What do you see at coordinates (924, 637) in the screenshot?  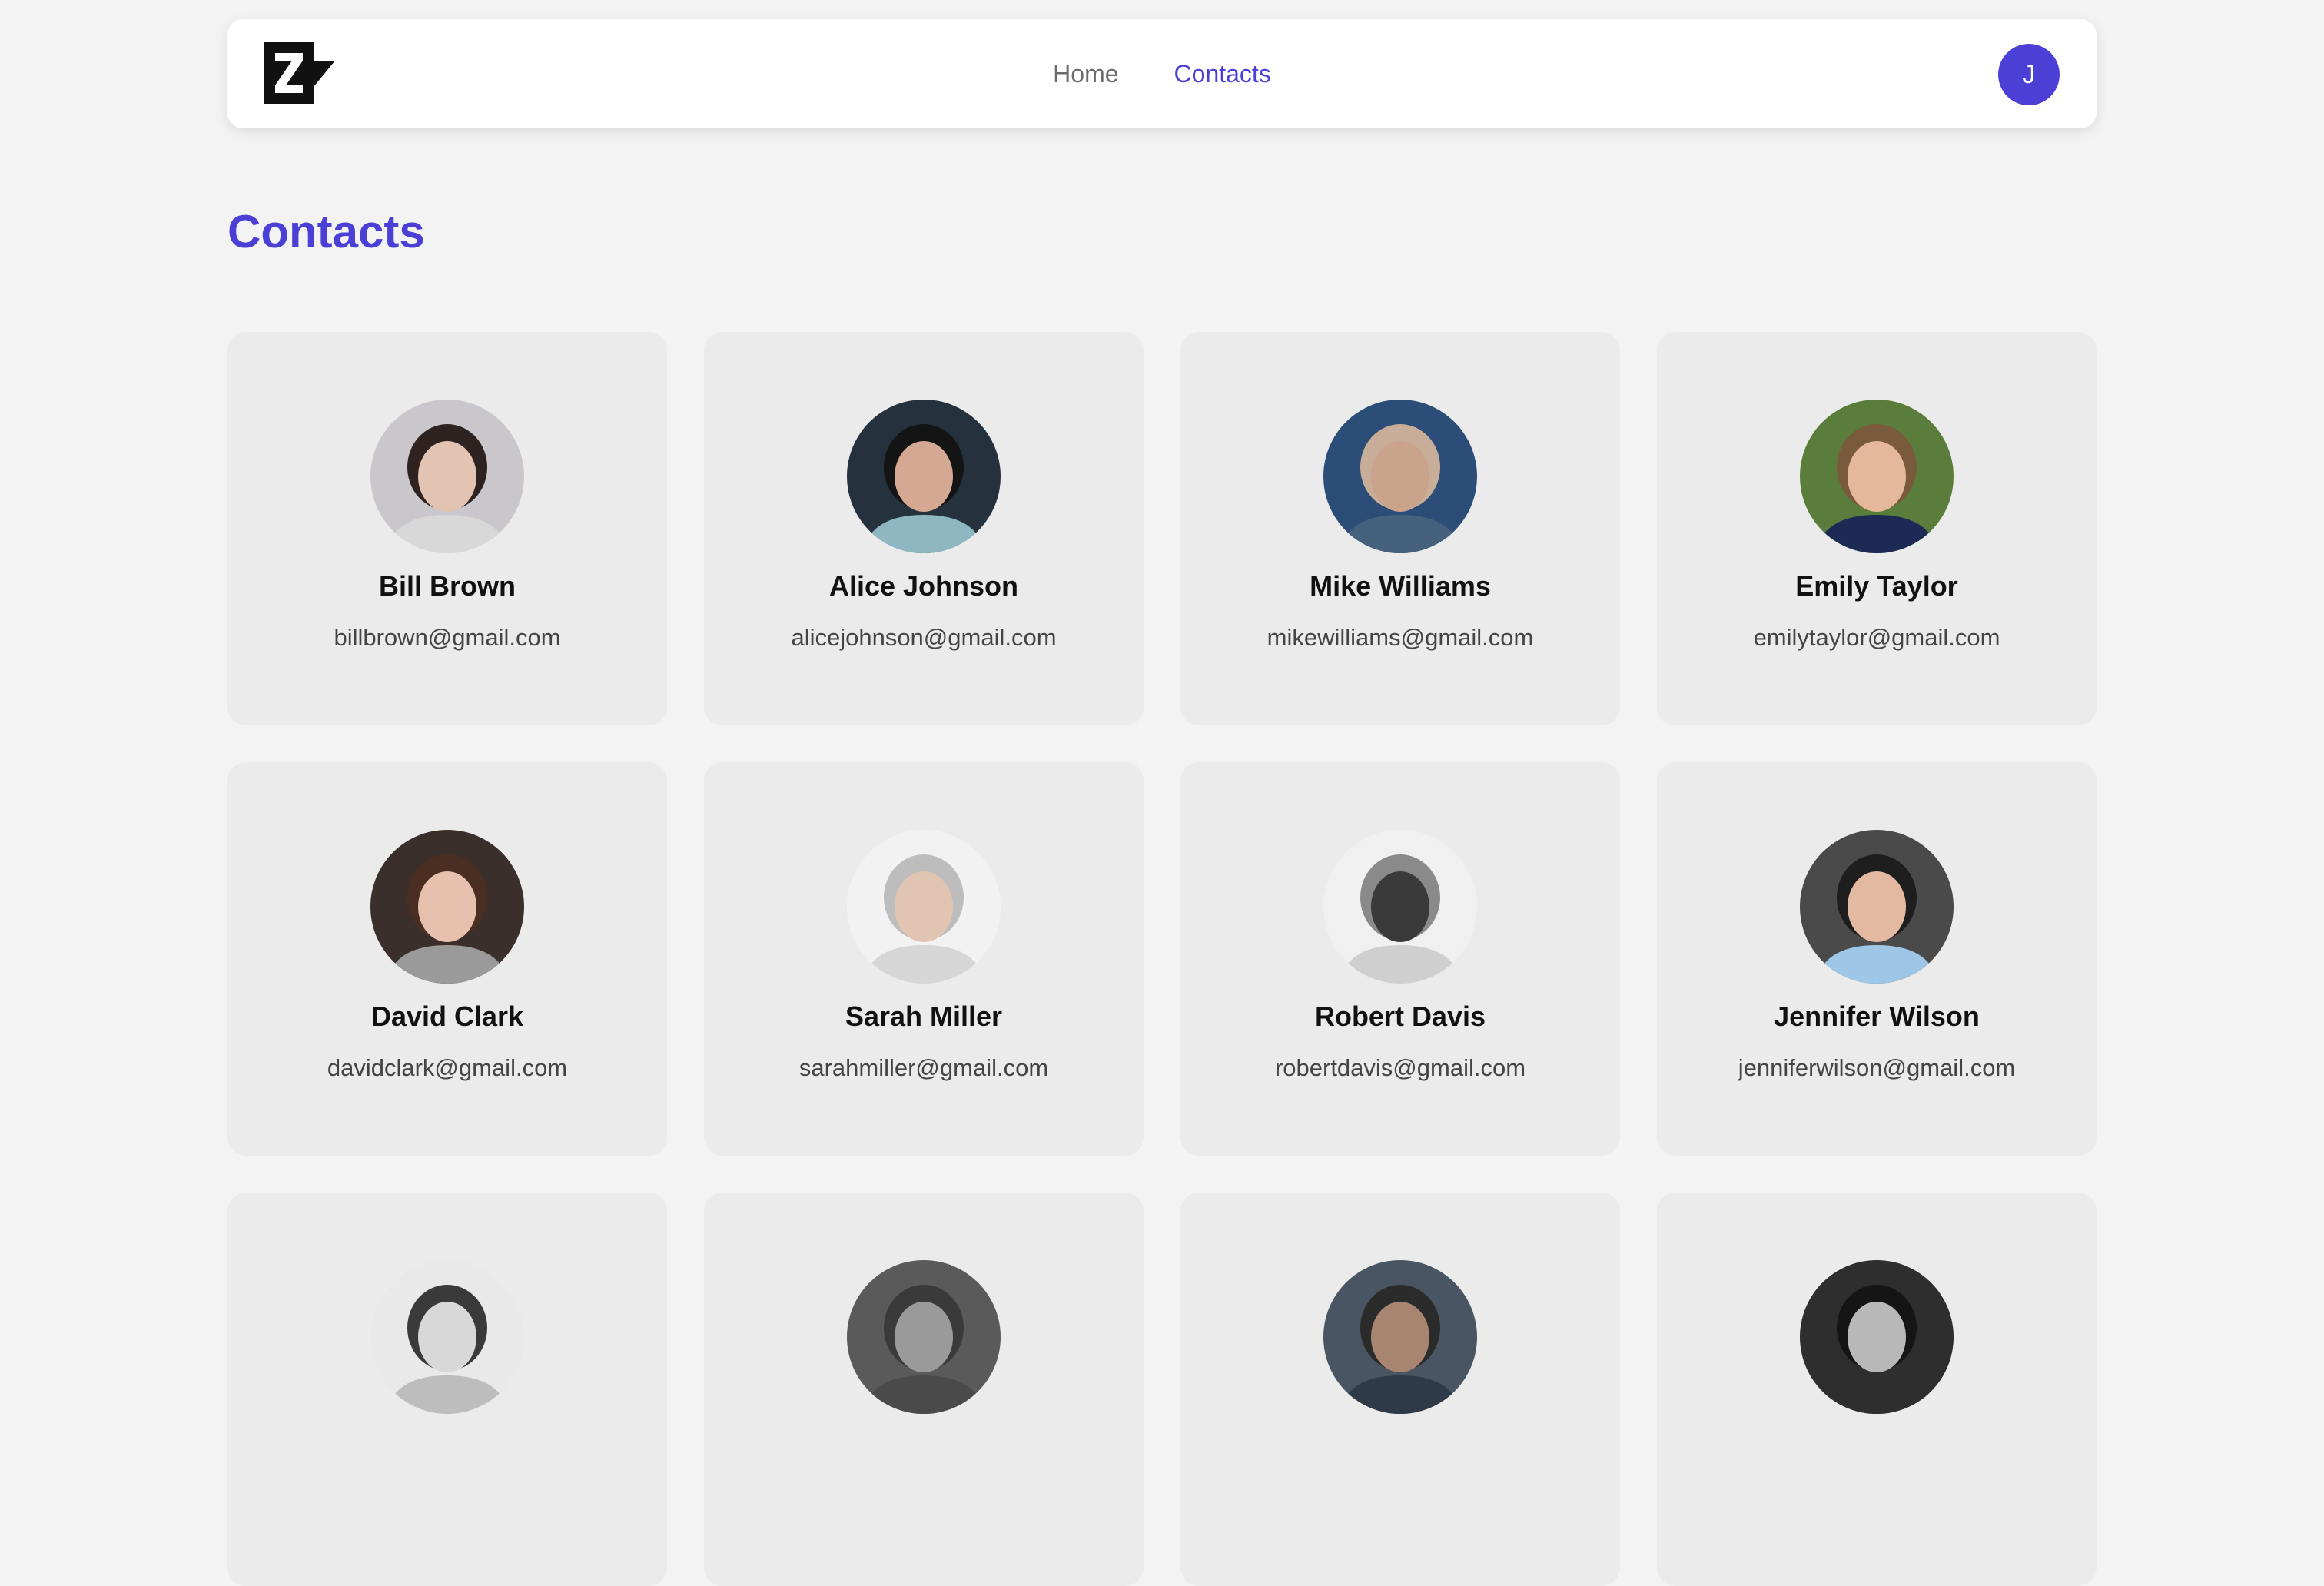 I see `contact-email: alicejohnson@gmail.com` at bounding box center [924, 637].